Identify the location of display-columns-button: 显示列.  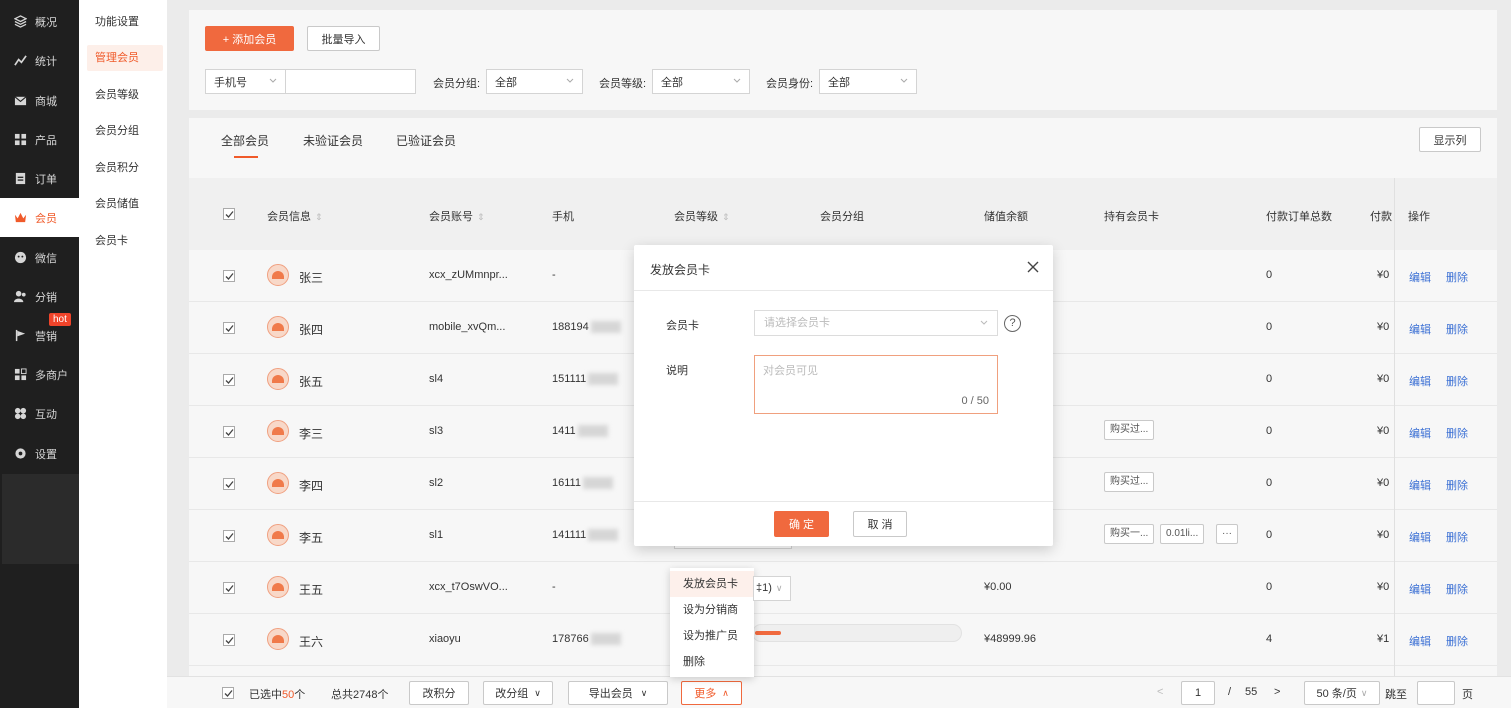
(1450, 139).